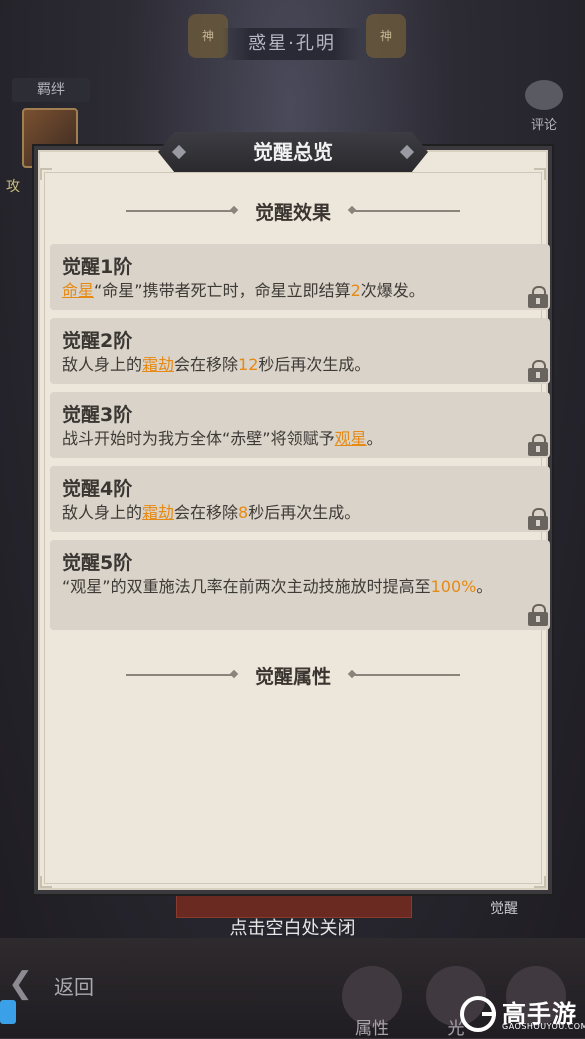 This screenshot has height=1039, width=585. Describe the element at coordinates (544, 95) in the screenshot. I see `comment-icon` at that location.